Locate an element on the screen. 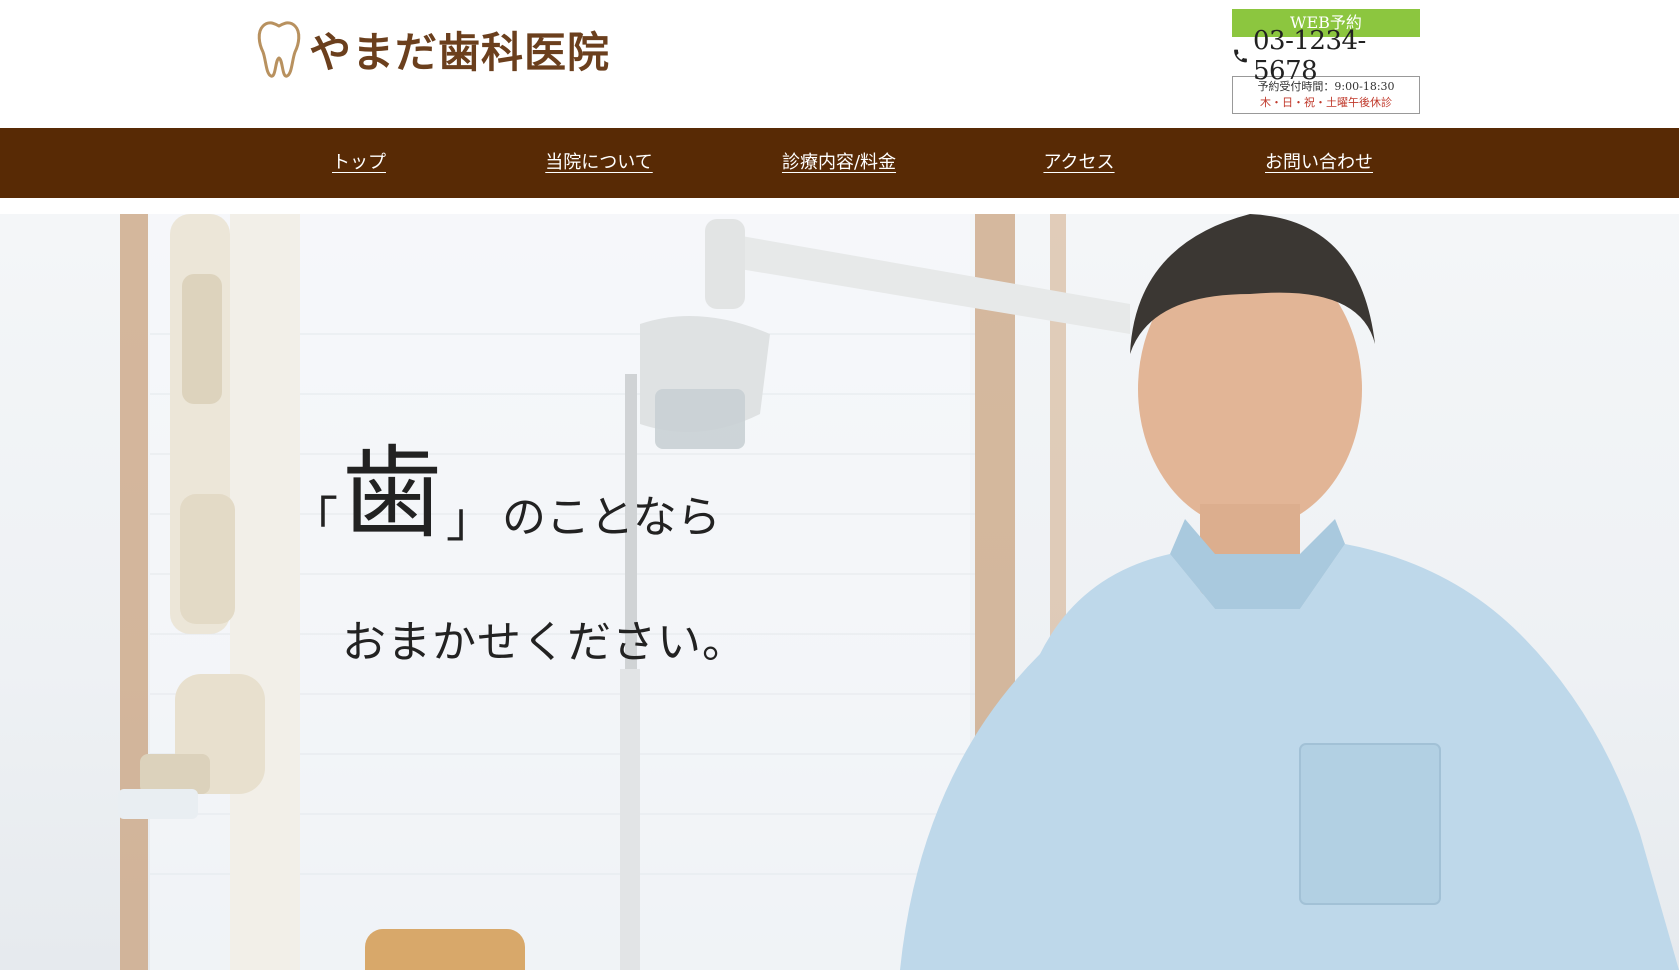  hero-big-char: 歯 is located at coordinates (392, 493).